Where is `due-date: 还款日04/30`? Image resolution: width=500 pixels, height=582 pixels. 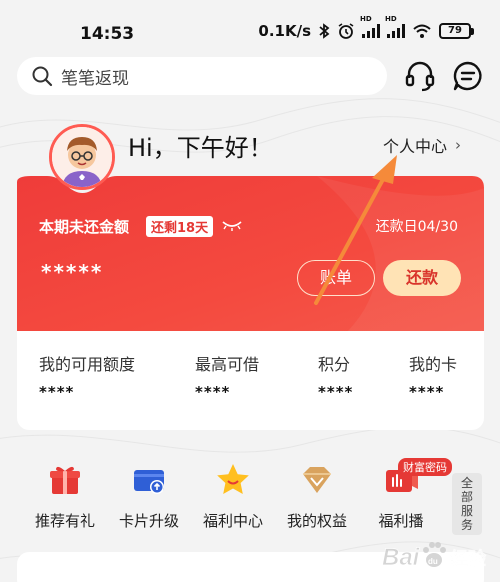 due-date: 还款日04/30 is located at coordinates (416, 227).